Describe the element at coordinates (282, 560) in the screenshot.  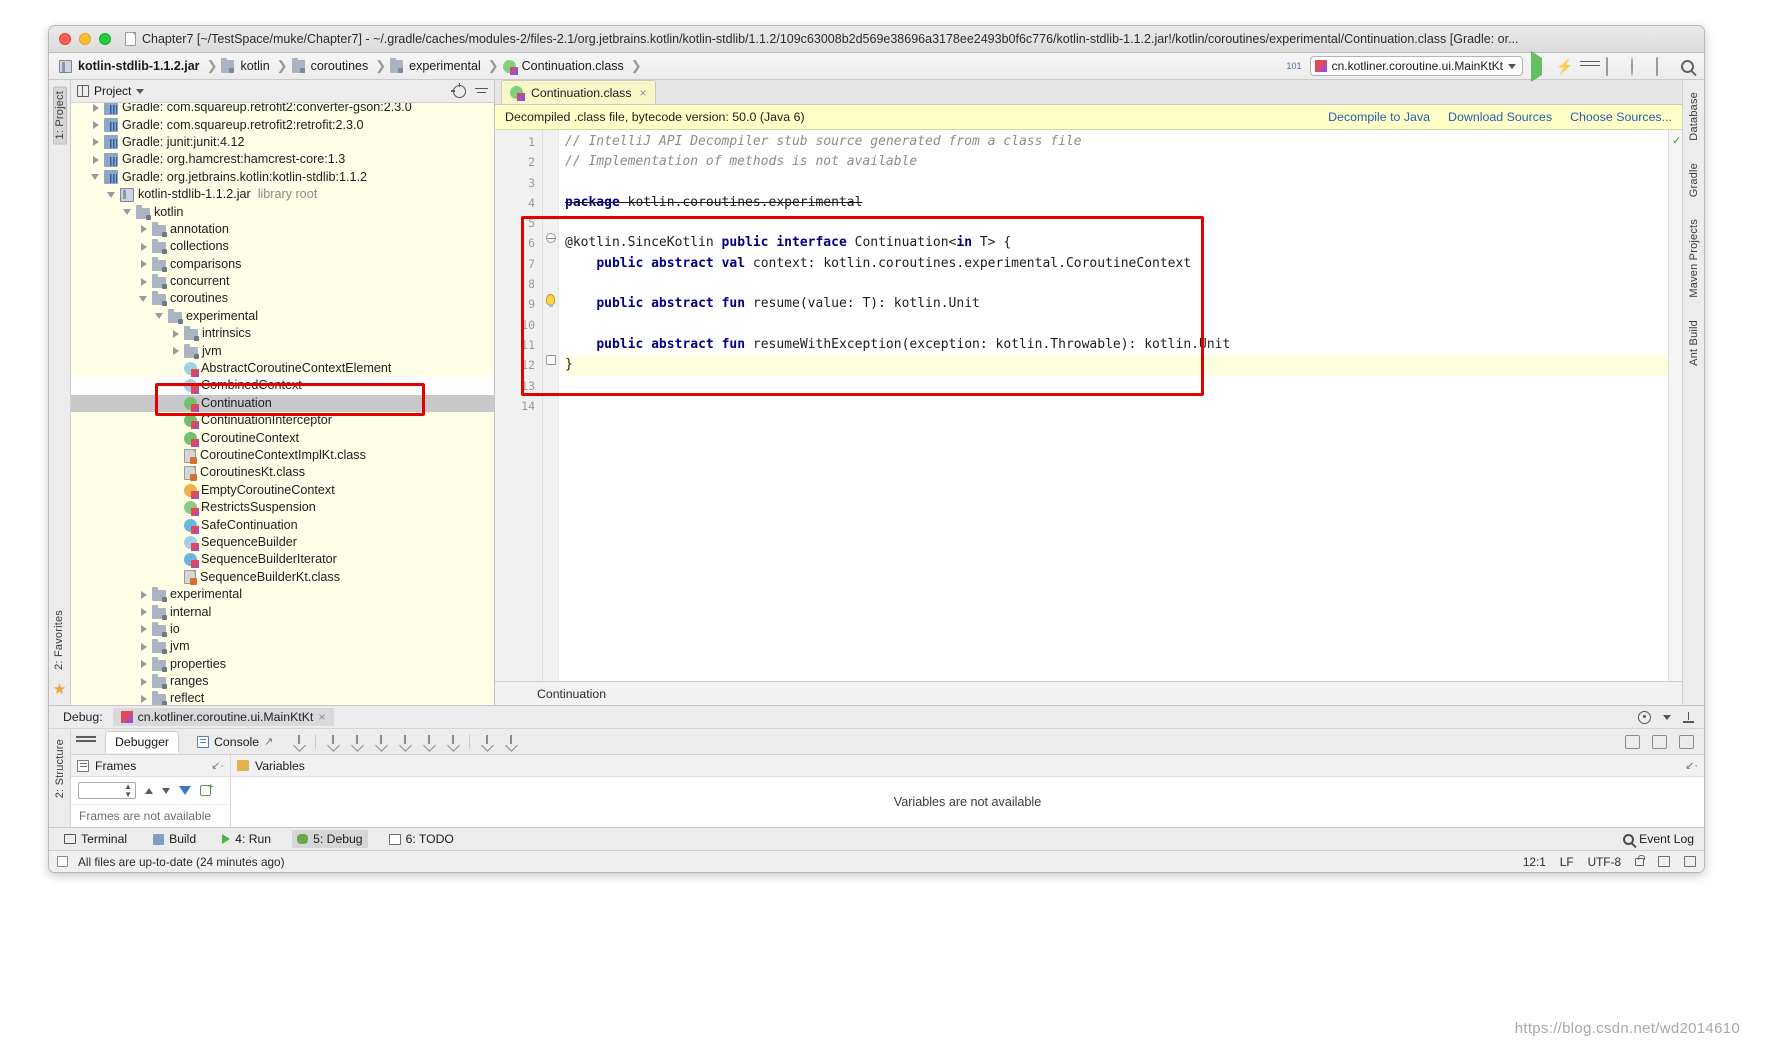
I see `tree-node: SequenceBuilderIterator` at that location.